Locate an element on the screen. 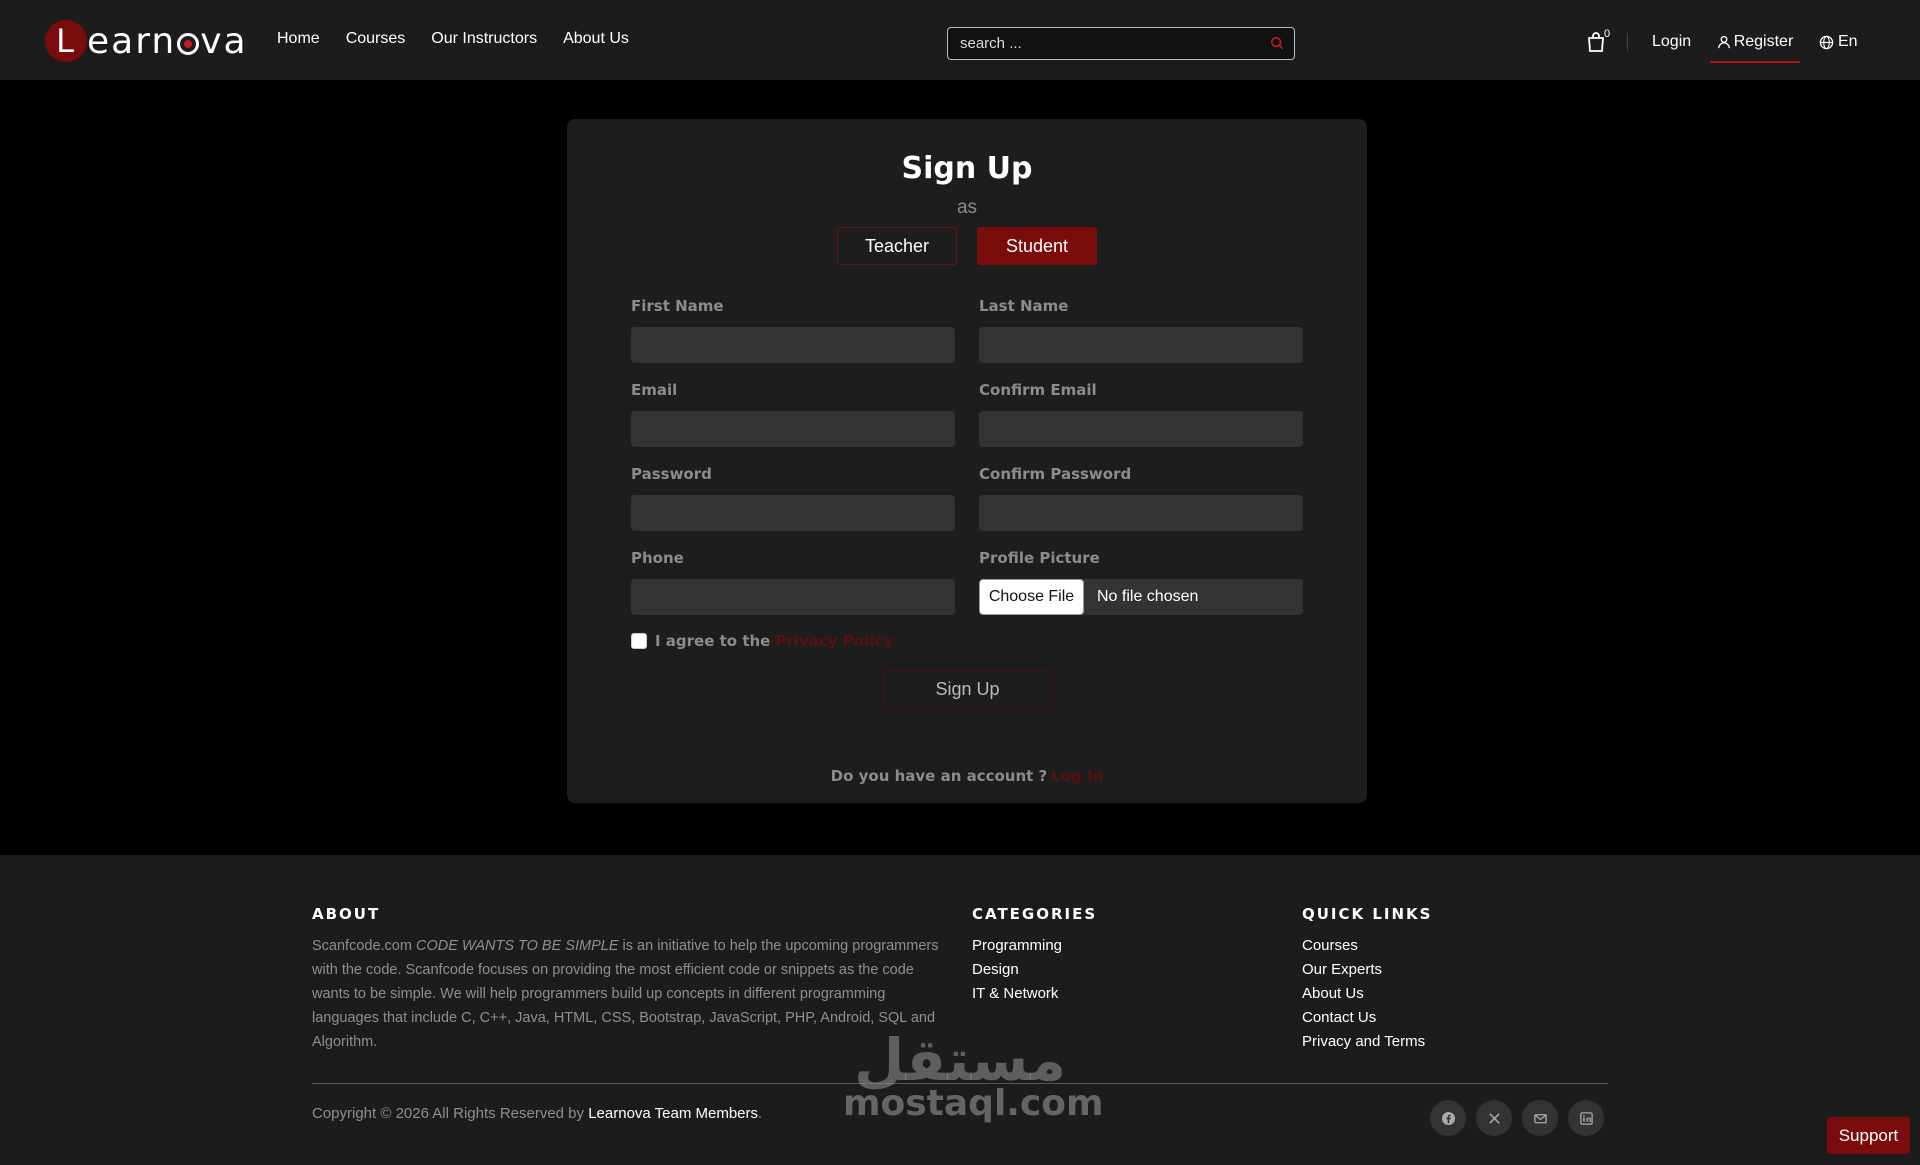 Image resolution: width=1920 pixels, height=1165 pixels. logo-o-icon is located at coordinates (188, 44).